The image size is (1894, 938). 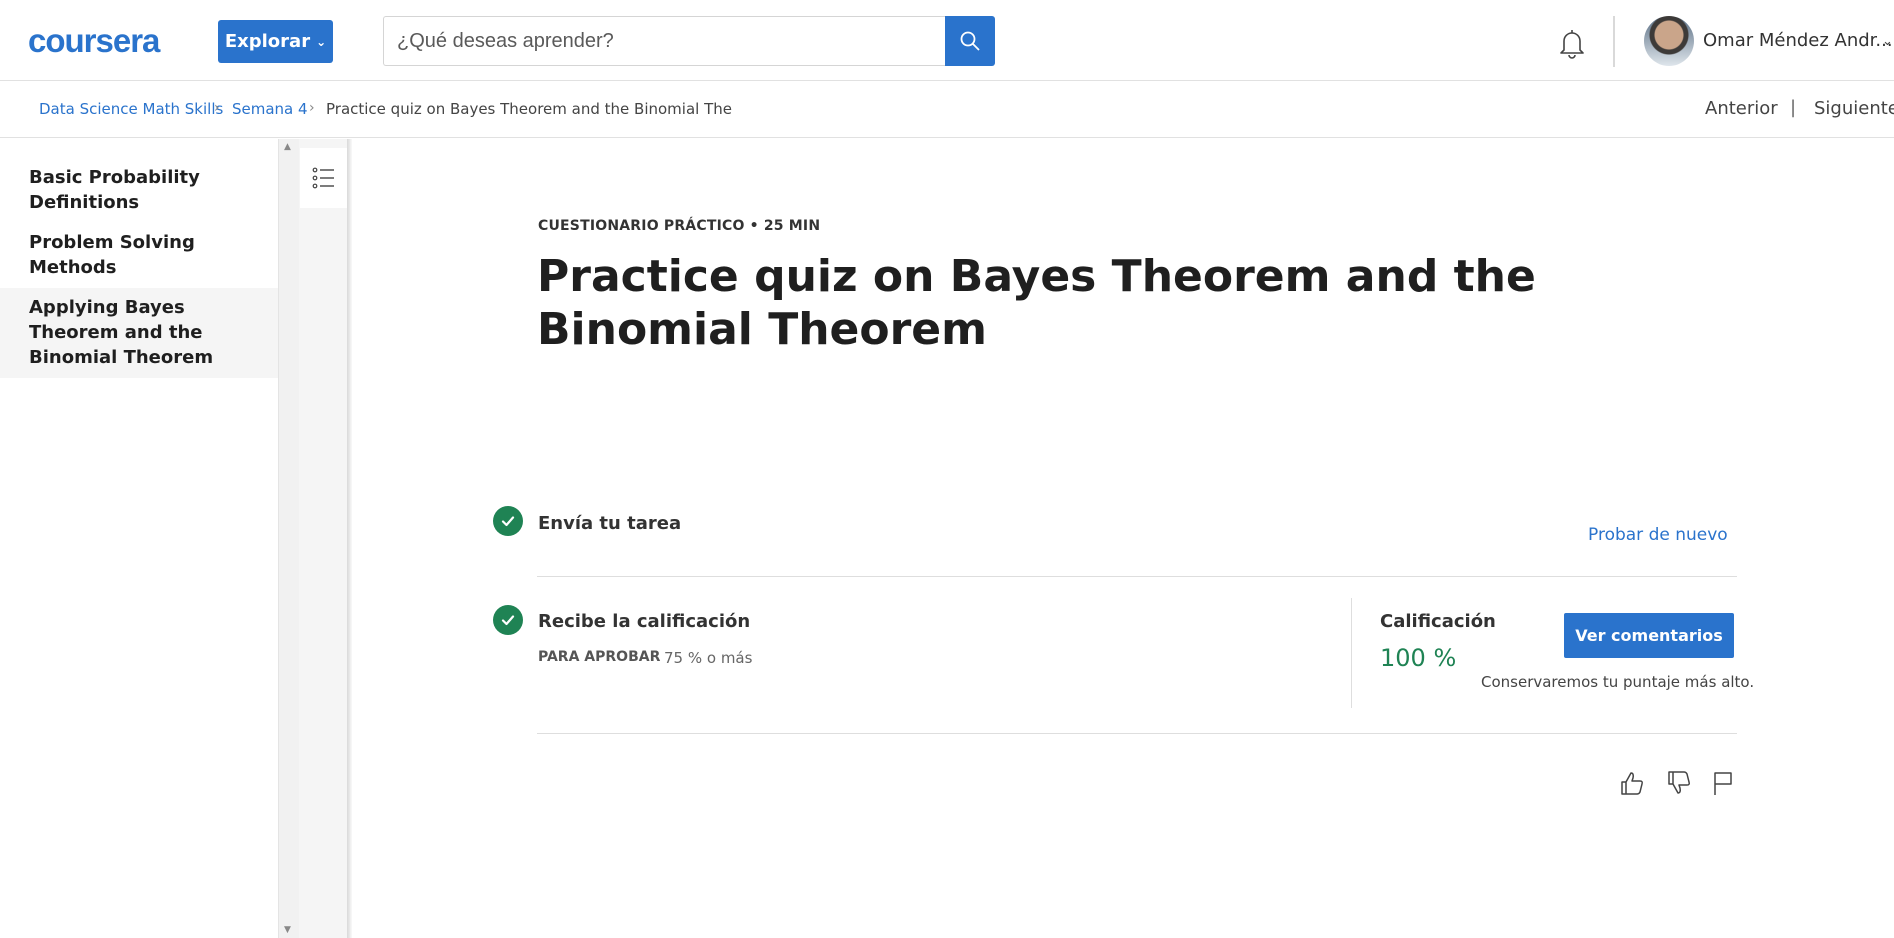 I want to click on grade-step-label: Recibe la calificación, so click(x=644, y=621).